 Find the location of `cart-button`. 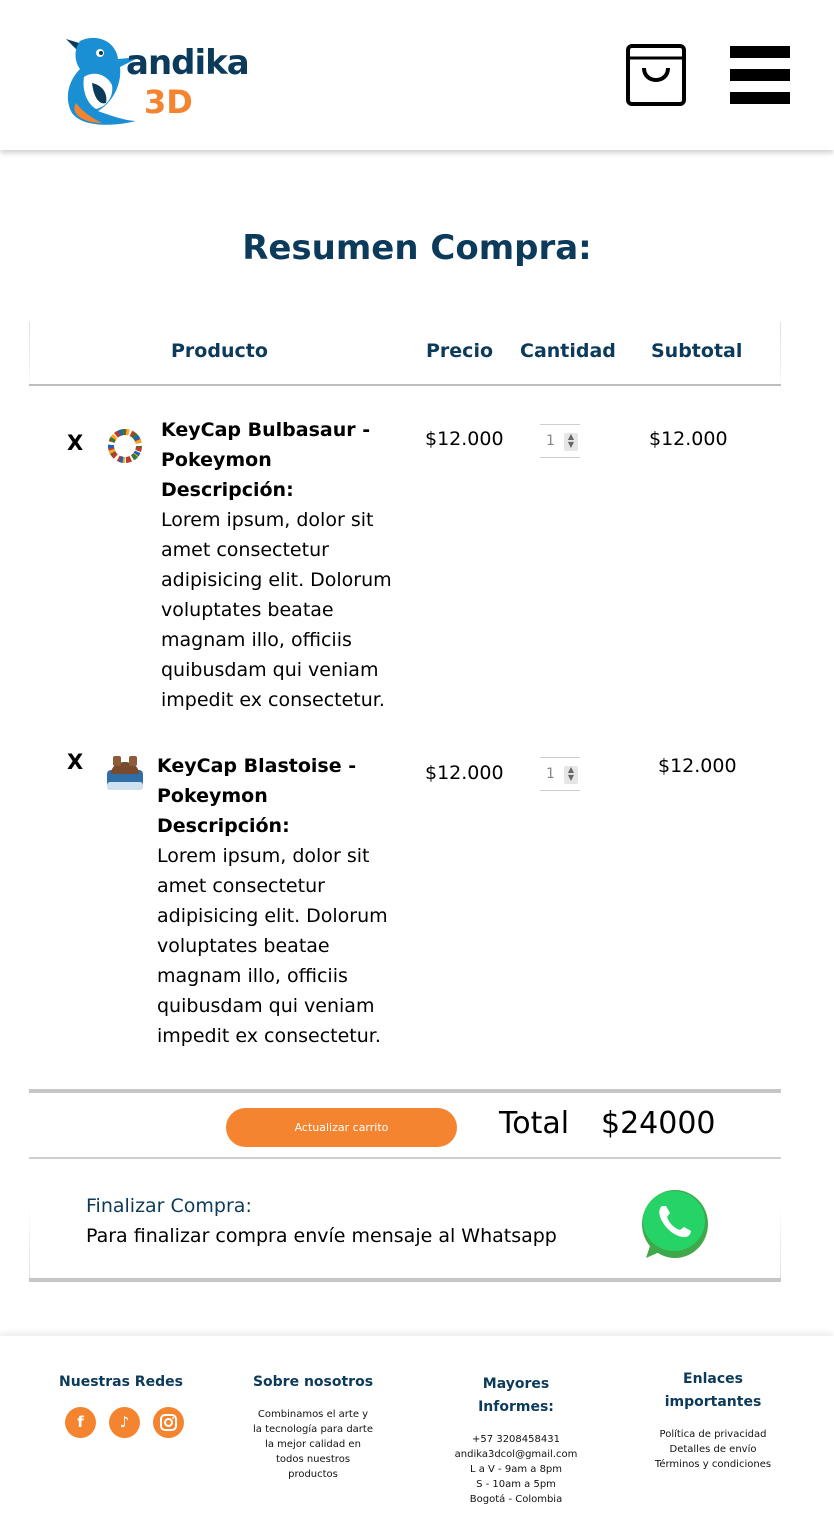

cart-button is located at coordinates (656, 75).